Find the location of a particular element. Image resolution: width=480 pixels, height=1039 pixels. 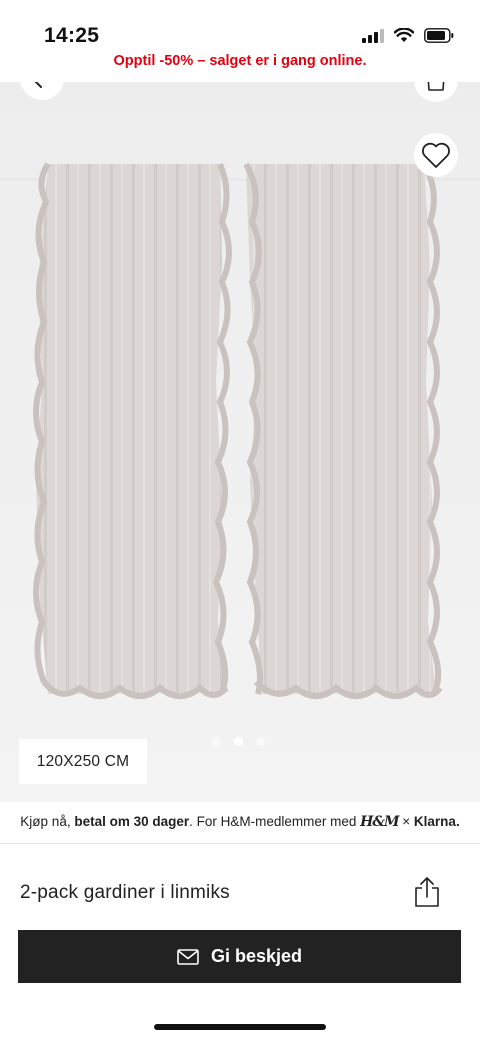

wifi-icon is located at coordinates (404, 35).